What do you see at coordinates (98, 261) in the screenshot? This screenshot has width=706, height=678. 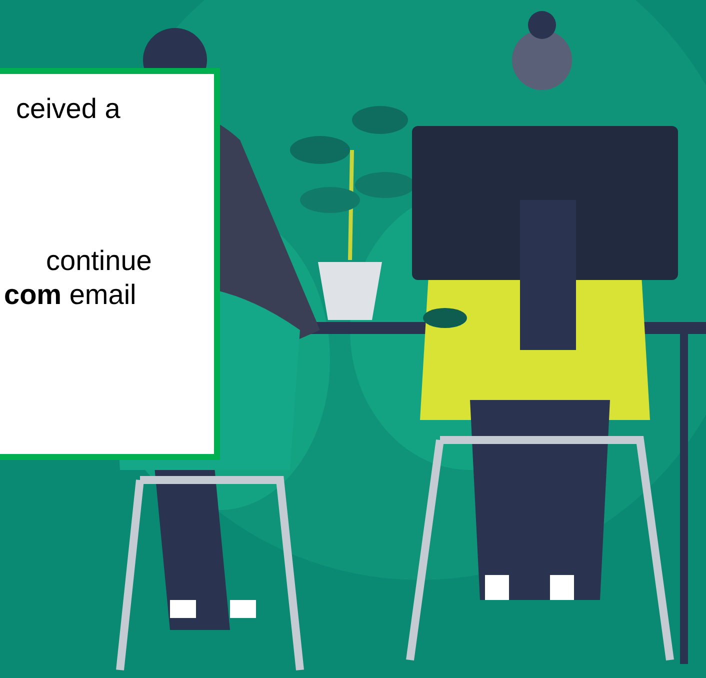 I see `message-text: continue` at bounding box center [98, 261].